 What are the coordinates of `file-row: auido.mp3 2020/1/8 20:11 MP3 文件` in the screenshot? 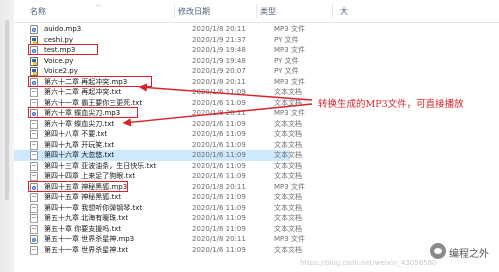 It's located at (159, 29).